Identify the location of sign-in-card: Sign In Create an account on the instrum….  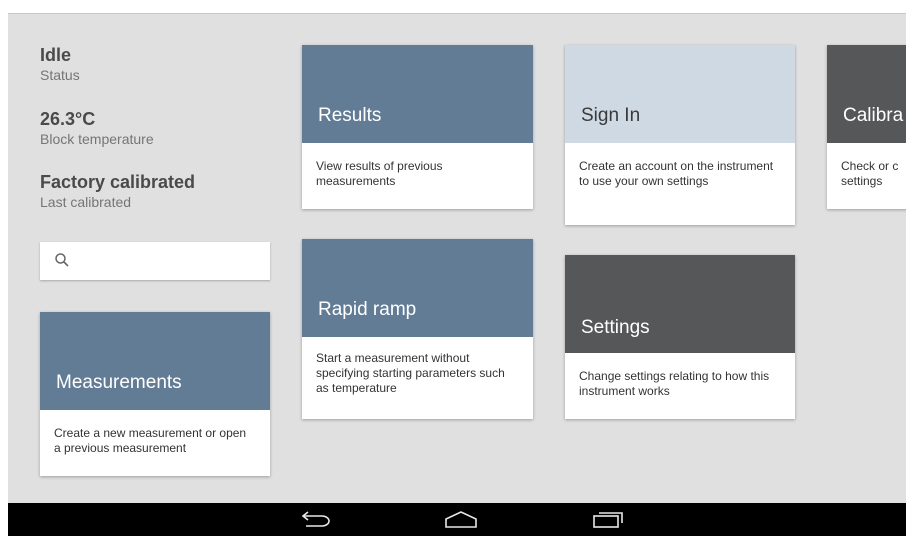
(680, 135).